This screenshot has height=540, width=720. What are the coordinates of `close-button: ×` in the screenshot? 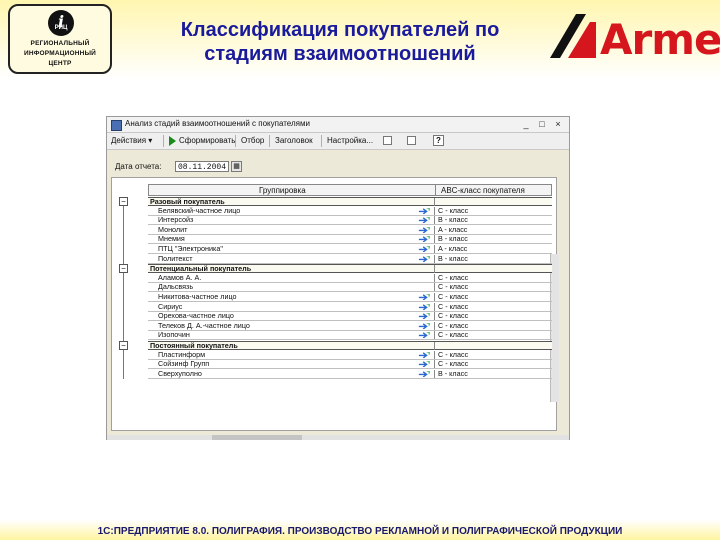 It's located at (558, 124).